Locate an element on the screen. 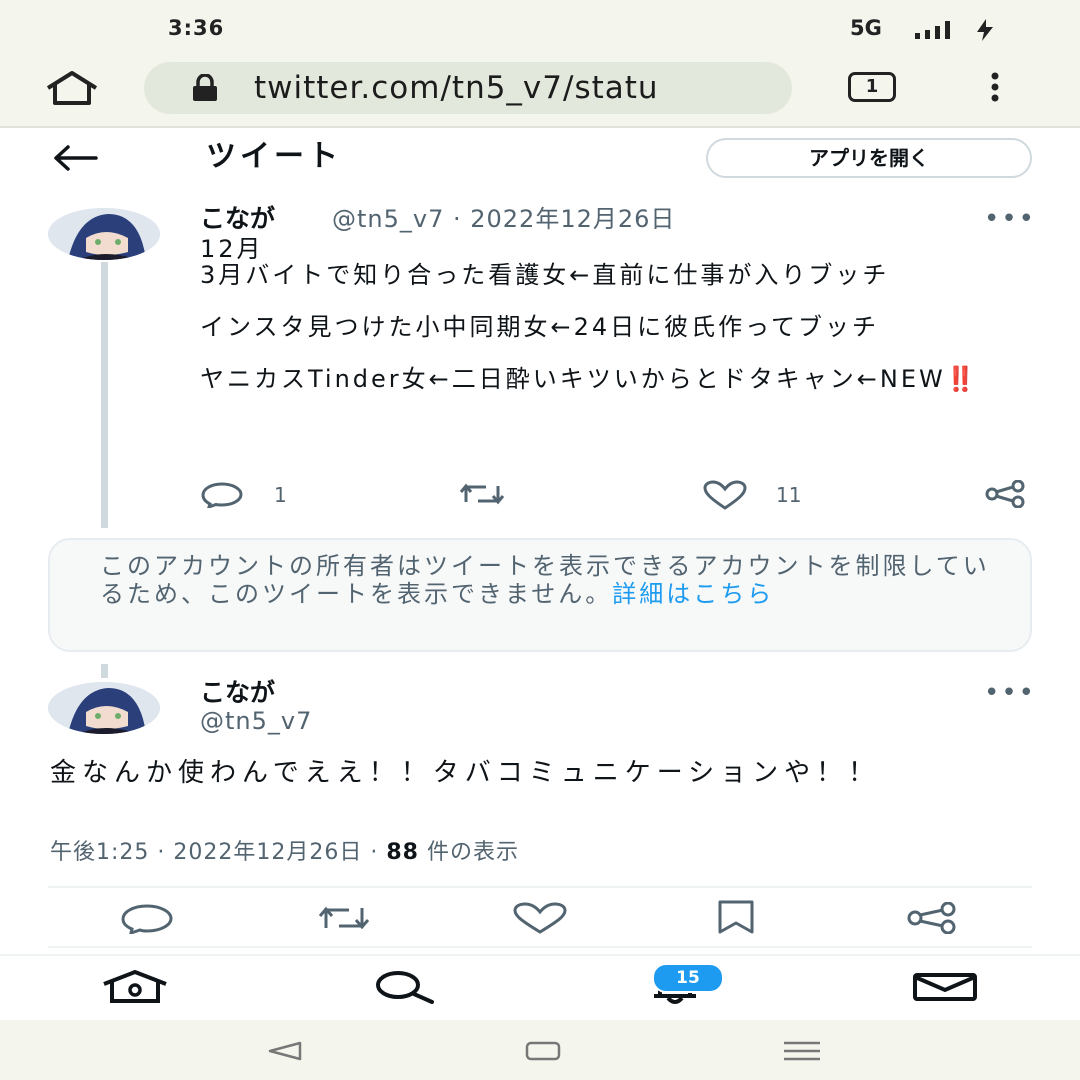  network-type: 5G is located at coordinates (866, 28).